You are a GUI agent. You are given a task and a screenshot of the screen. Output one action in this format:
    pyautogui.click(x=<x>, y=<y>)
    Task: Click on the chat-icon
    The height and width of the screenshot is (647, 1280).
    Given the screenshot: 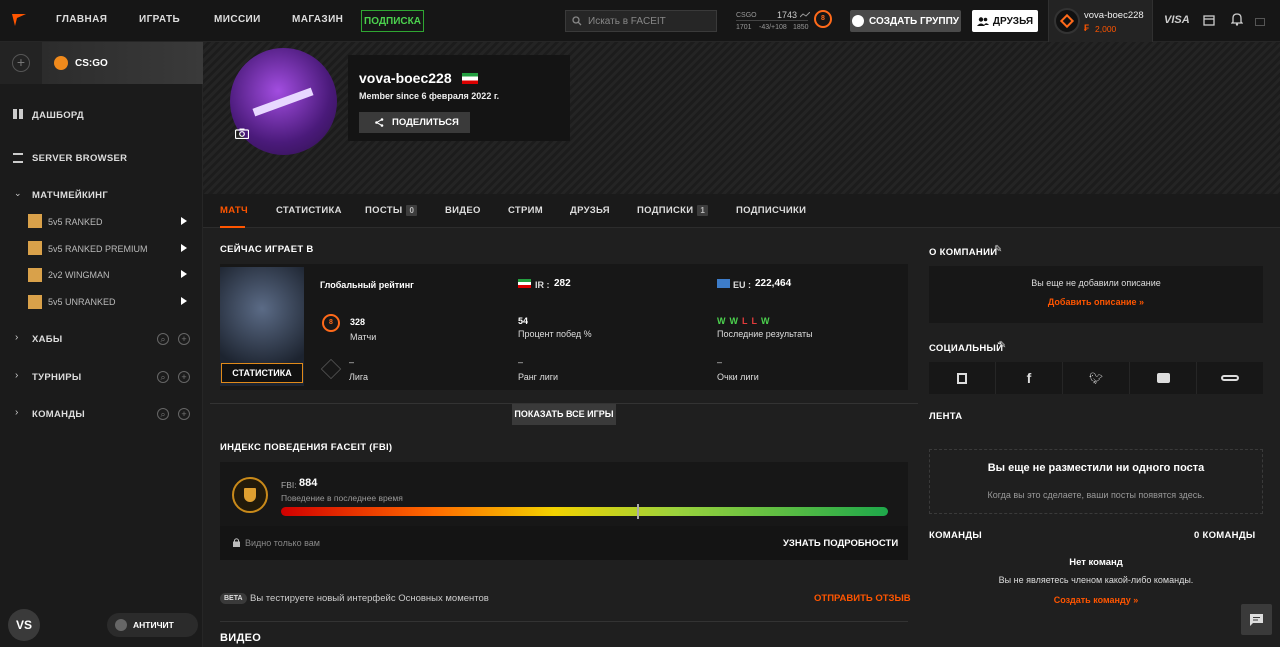 What is the action you would take?
    pyautogui.click(x=1256, y=620)
    